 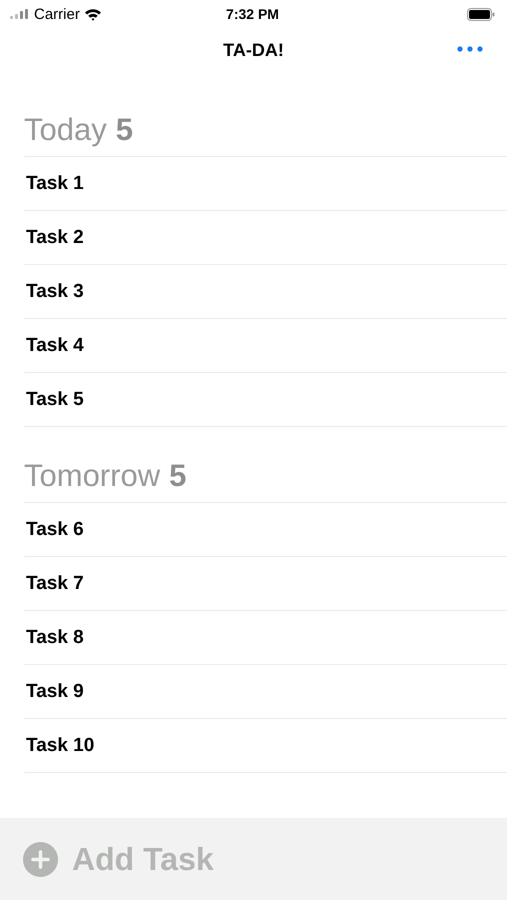 What do you see at coordinates (54, 637) in the screenshot?
I see `task-row: Task 8` at bounding box center [54, 637].